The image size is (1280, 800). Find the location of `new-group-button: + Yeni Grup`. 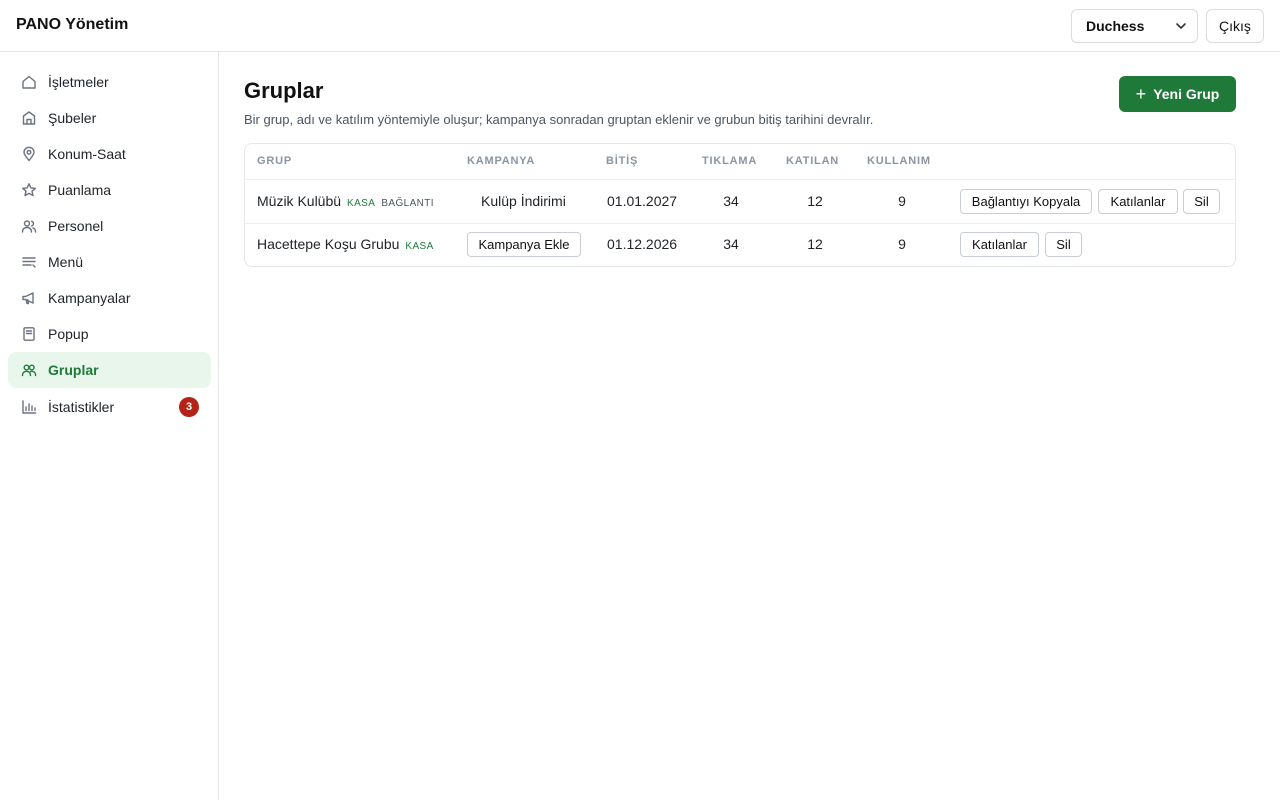

new-group-button: + Yeni Grup is located at coordinates (1177, 94).